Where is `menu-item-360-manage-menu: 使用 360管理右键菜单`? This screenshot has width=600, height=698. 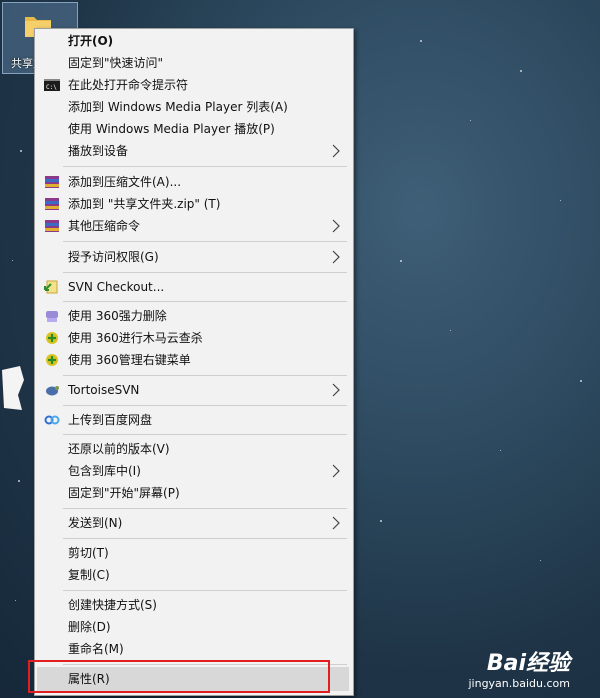
menu-item-360-manage-menu: 使用 360管理右键菜单 is located at coordinates (193, 360).